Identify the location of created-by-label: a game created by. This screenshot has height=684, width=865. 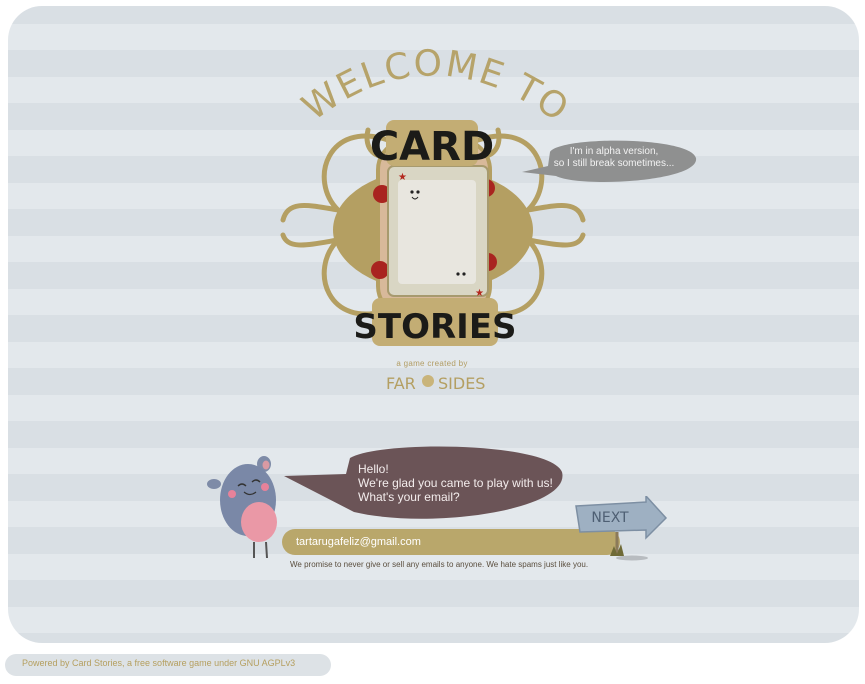
(432, 363).